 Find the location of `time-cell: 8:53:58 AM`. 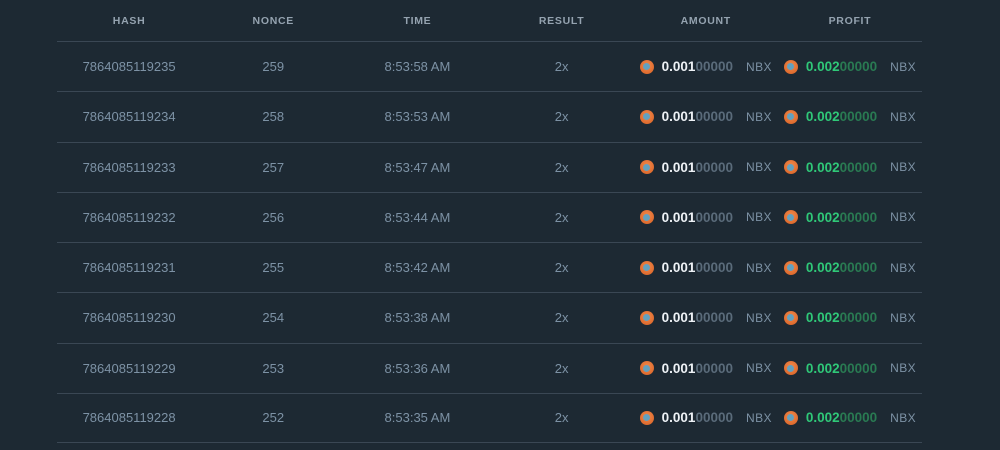

time-cell: 8:53:58 AM is located at coordinates (417, 67).